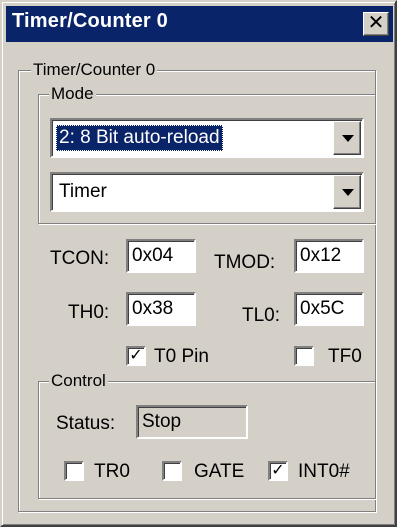 The height and width of the screenshot is (527, 397). Describe the element at coordinates (245, 262) in the screenshot. I see `tmod-label: TMOD:` at that location.